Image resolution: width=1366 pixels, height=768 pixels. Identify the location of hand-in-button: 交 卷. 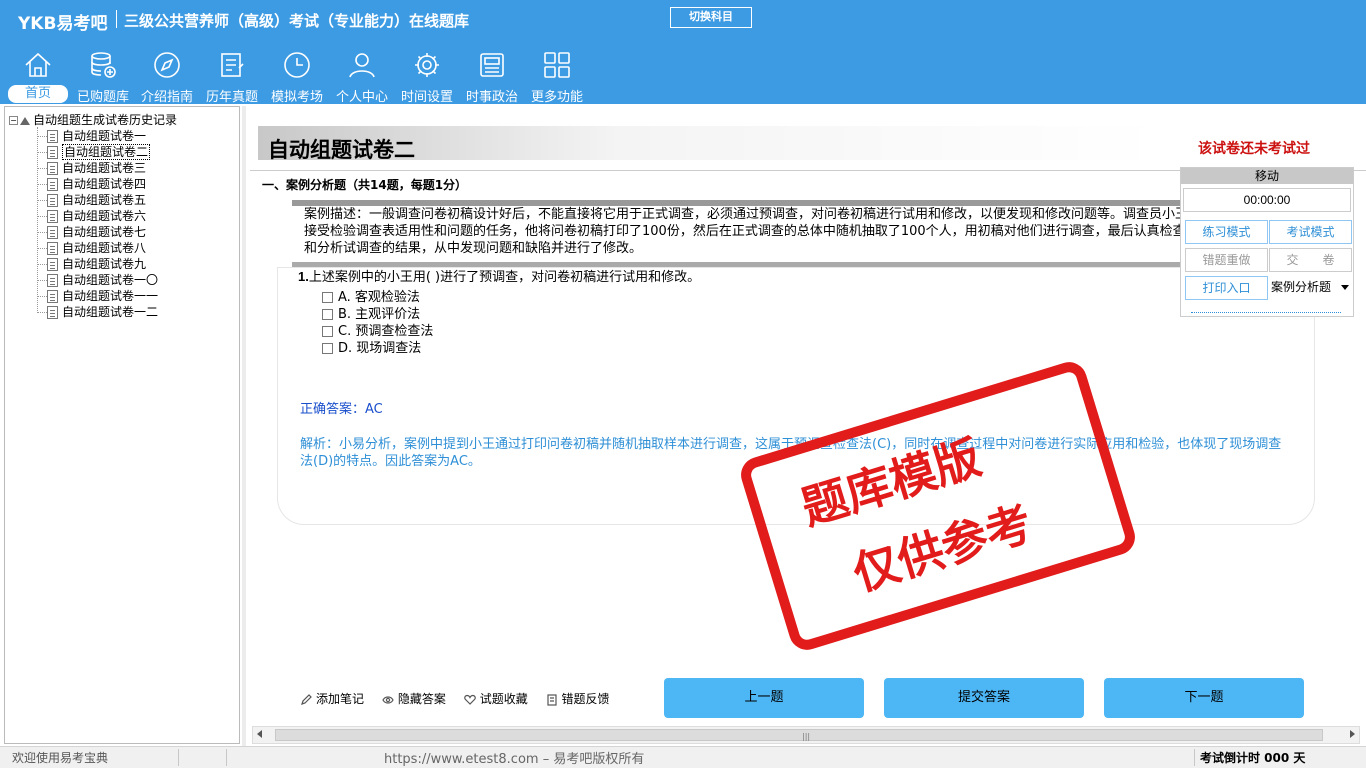
(1310, 260).